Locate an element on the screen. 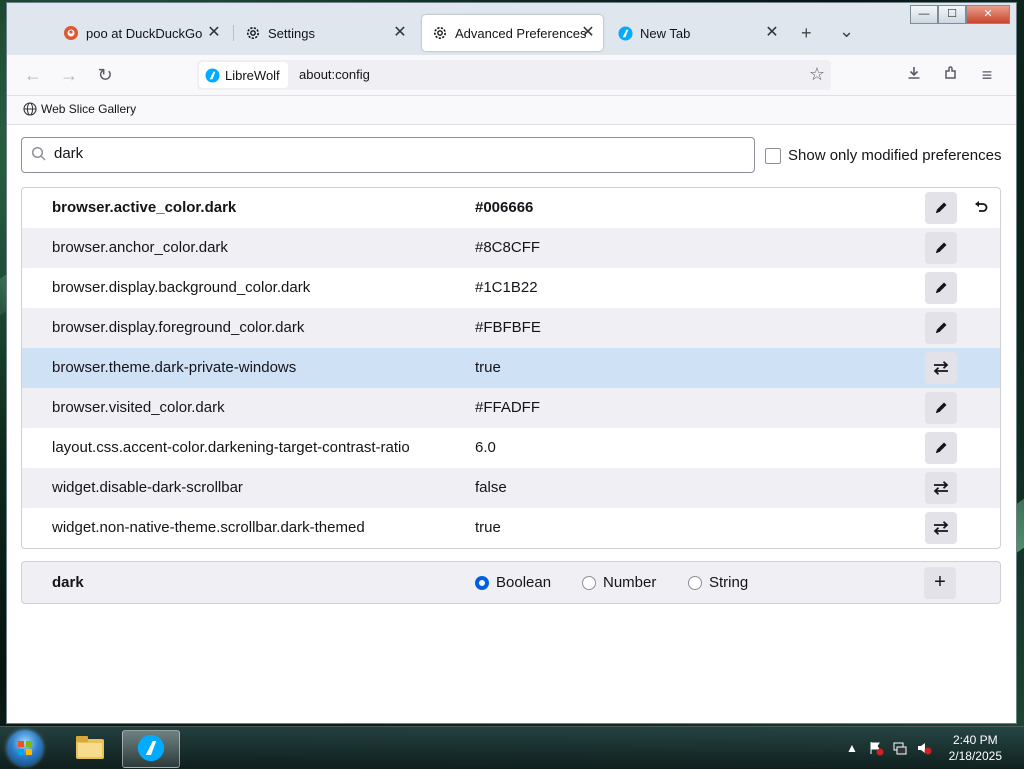  navigation-toolbar: ← → ↻ LibreWolf about:config ☆ ≡ is located at coordinates (511, 75).